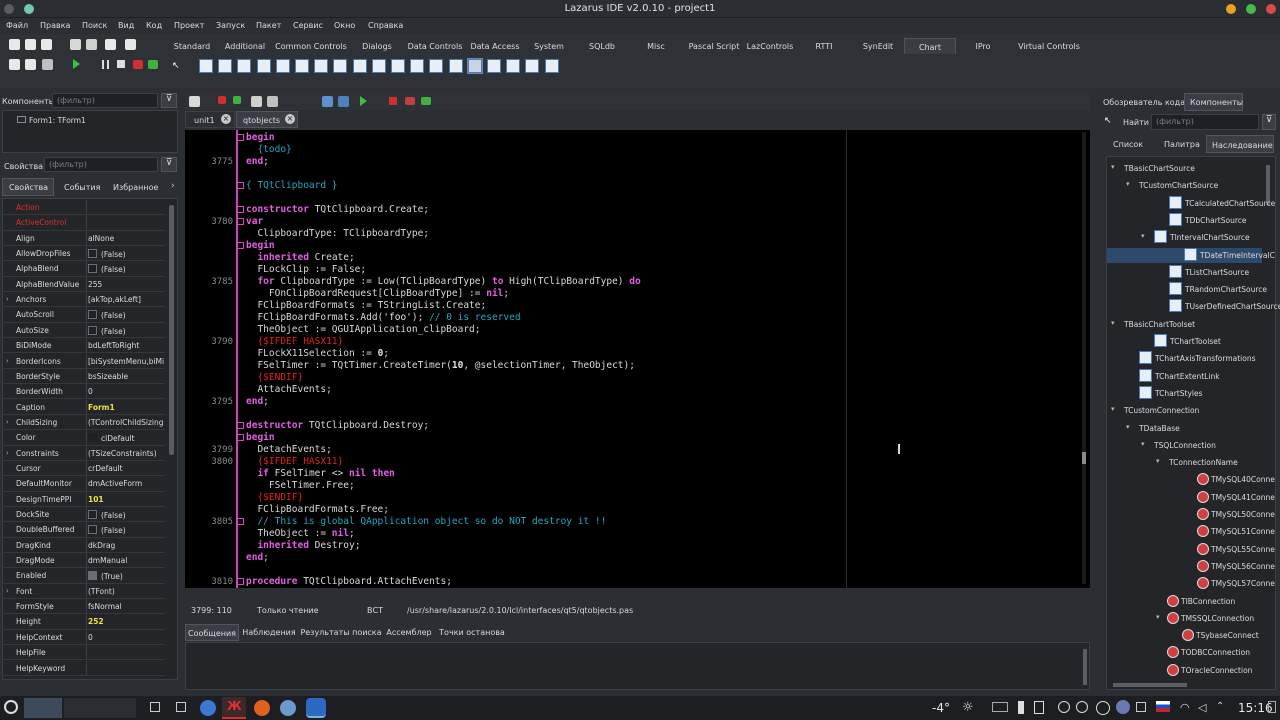  Describe the element at coordinates (1161, 410) in the screenshot. I see `tree-item: TCustomConnection` at that location.